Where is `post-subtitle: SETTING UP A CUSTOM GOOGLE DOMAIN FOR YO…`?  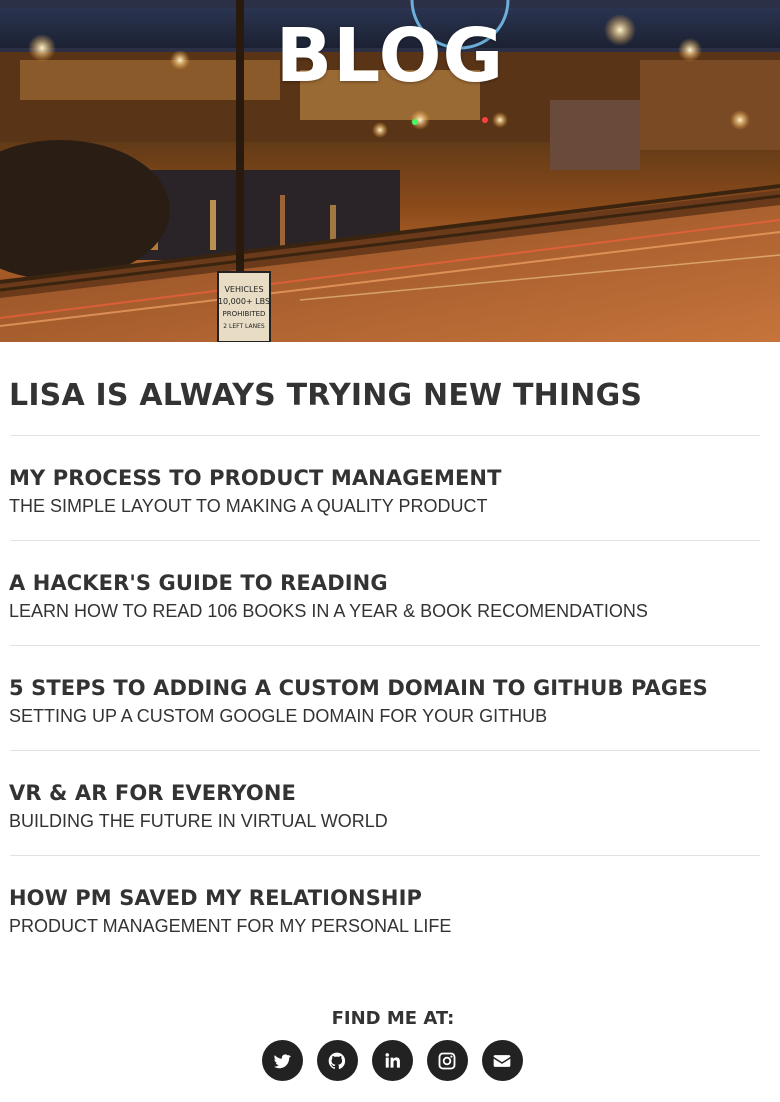 post-subtitle: SETTING UP A CUSTOM GOOGLE DOMAIN FOR YO… is located at coordinates (278, 716).